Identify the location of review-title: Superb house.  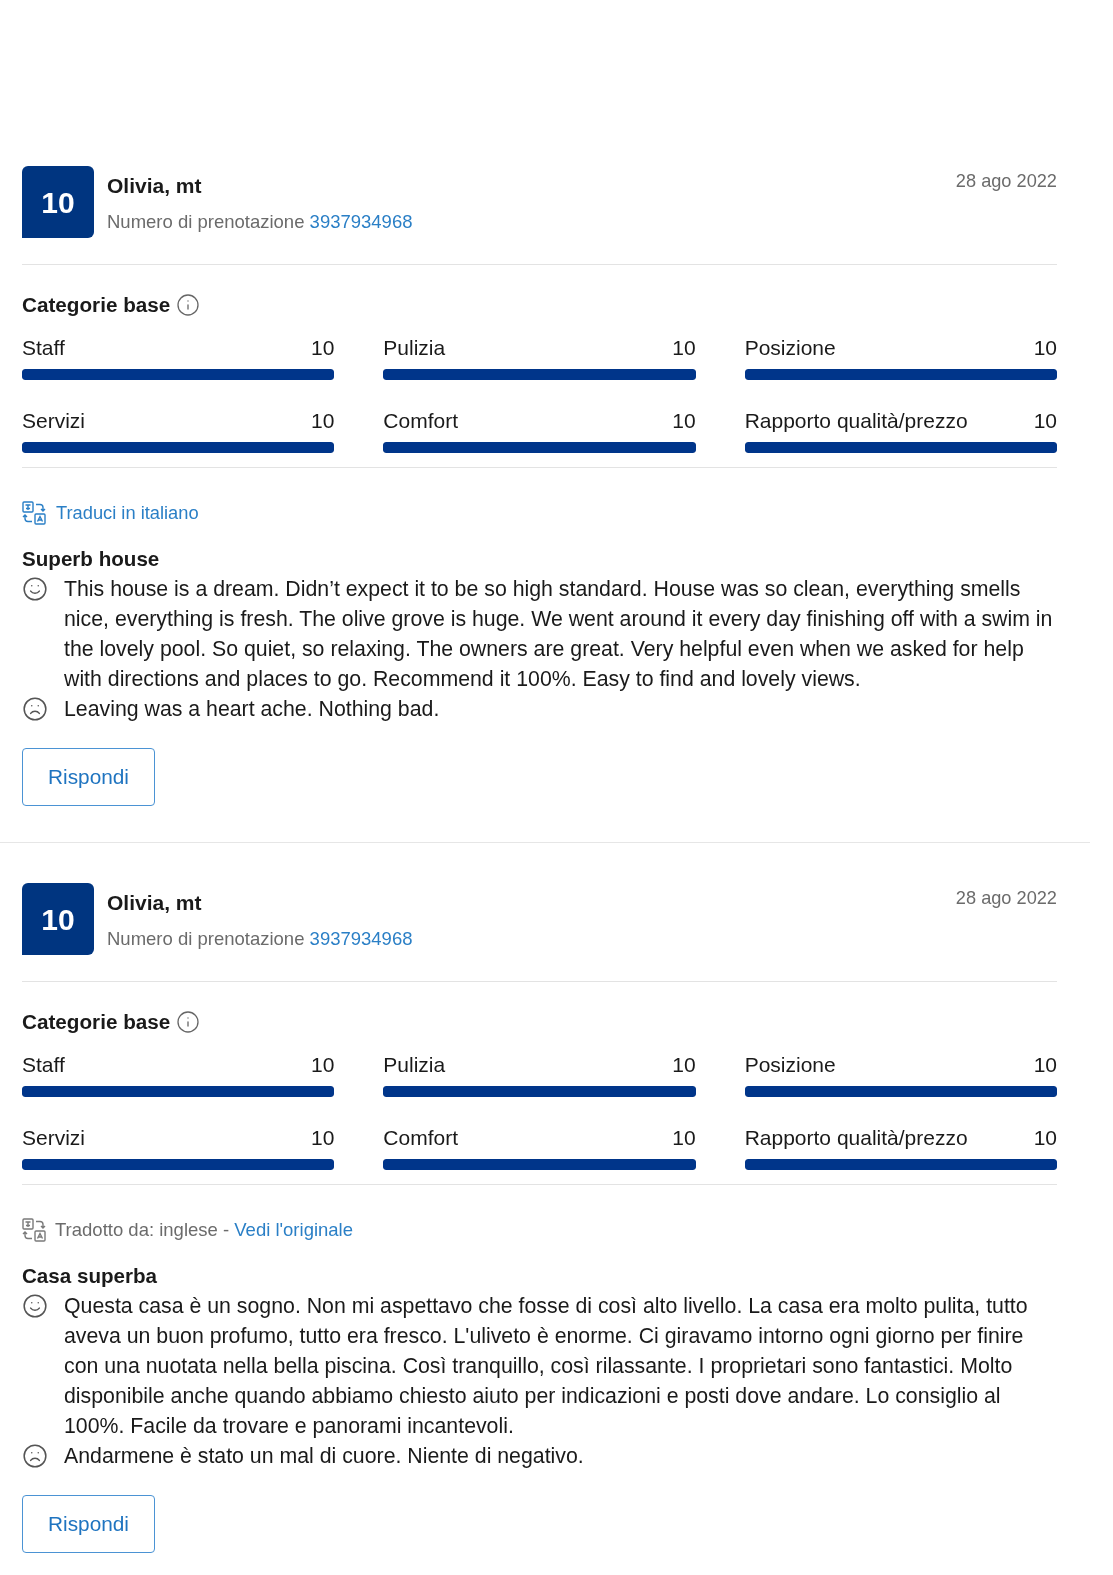
(91, 559).